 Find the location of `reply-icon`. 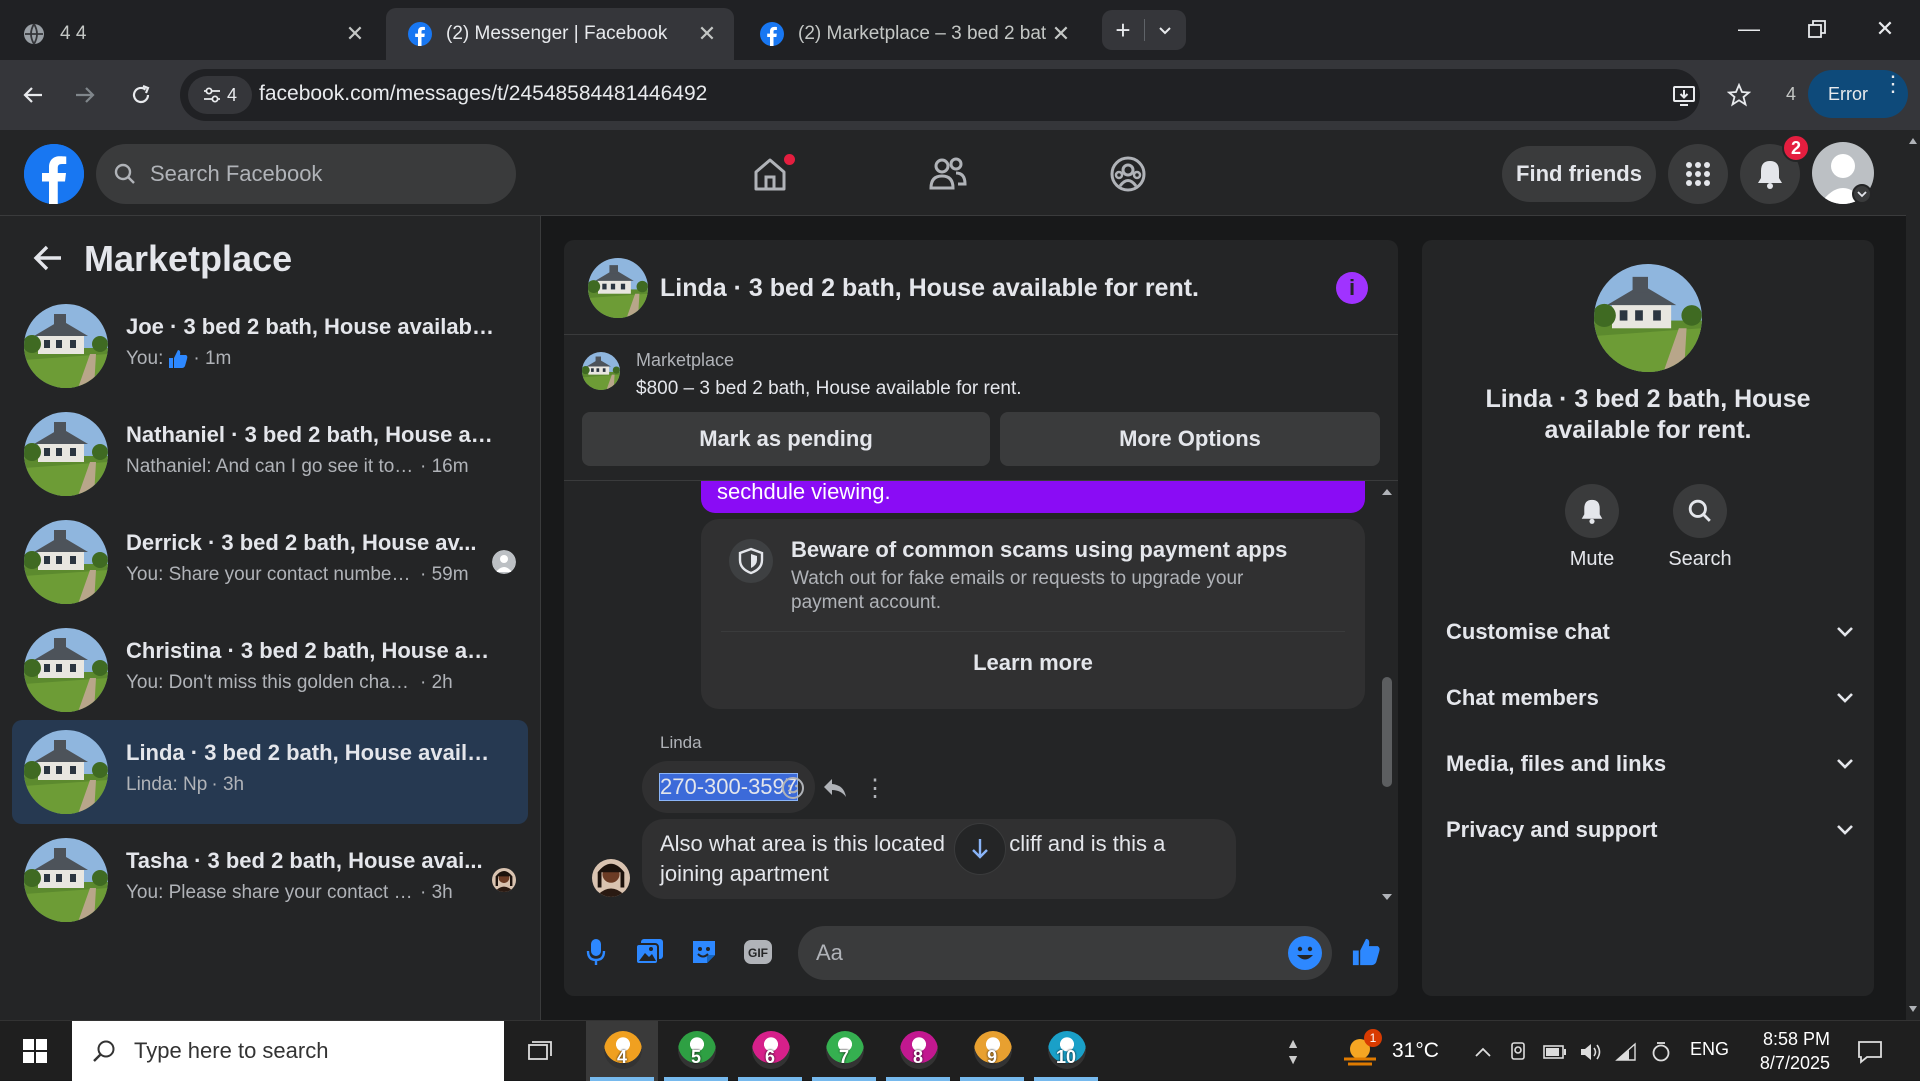

reply-icon is located at coordinates (835, 788).